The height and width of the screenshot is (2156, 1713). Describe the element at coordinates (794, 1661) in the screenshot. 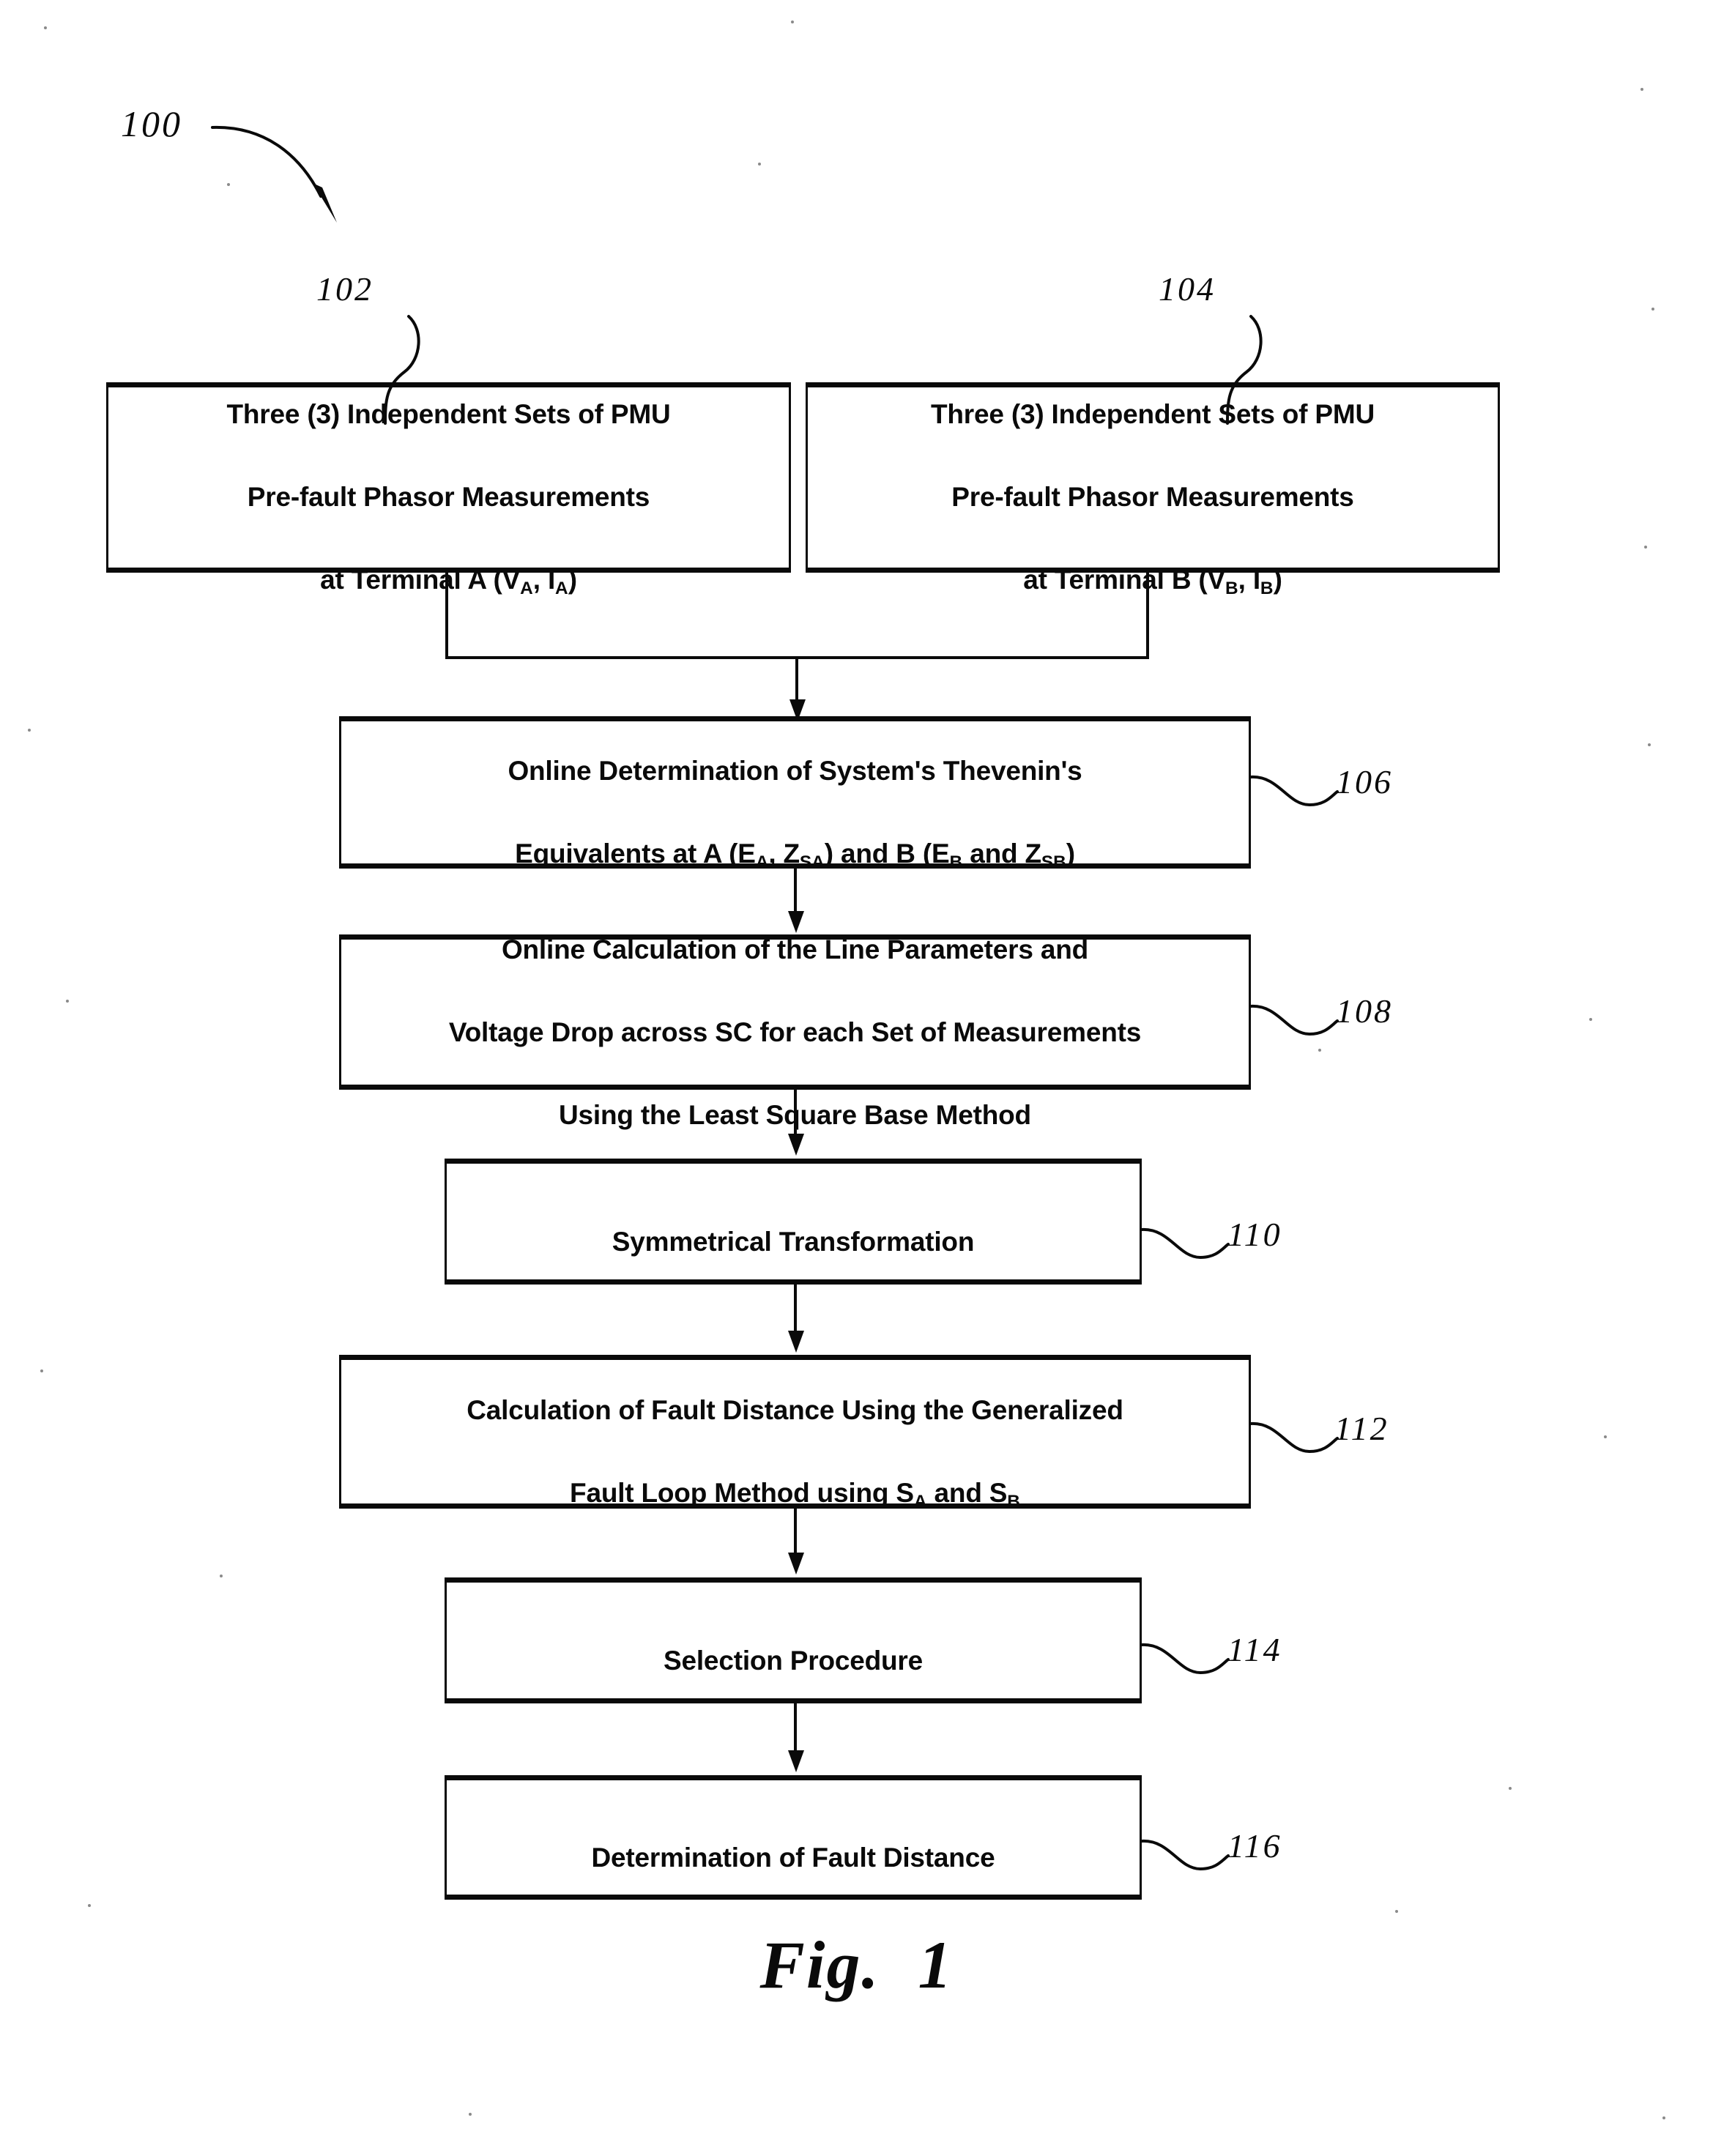

I see `node-114-line1: Selection Procedure` at that location.